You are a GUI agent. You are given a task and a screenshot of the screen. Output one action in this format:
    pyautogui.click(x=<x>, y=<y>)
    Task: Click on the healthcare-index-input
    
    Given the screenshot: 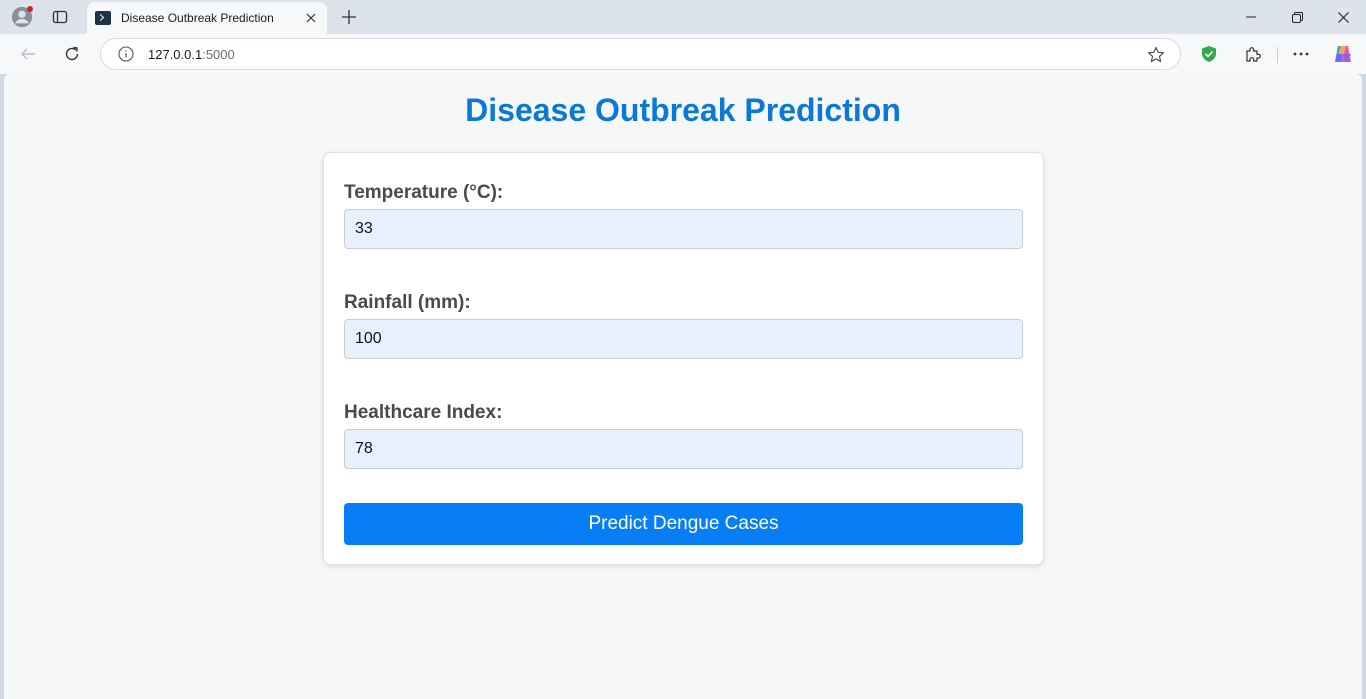 What is the action you would take?
    pyautogui.click(x=683, y=449)
    